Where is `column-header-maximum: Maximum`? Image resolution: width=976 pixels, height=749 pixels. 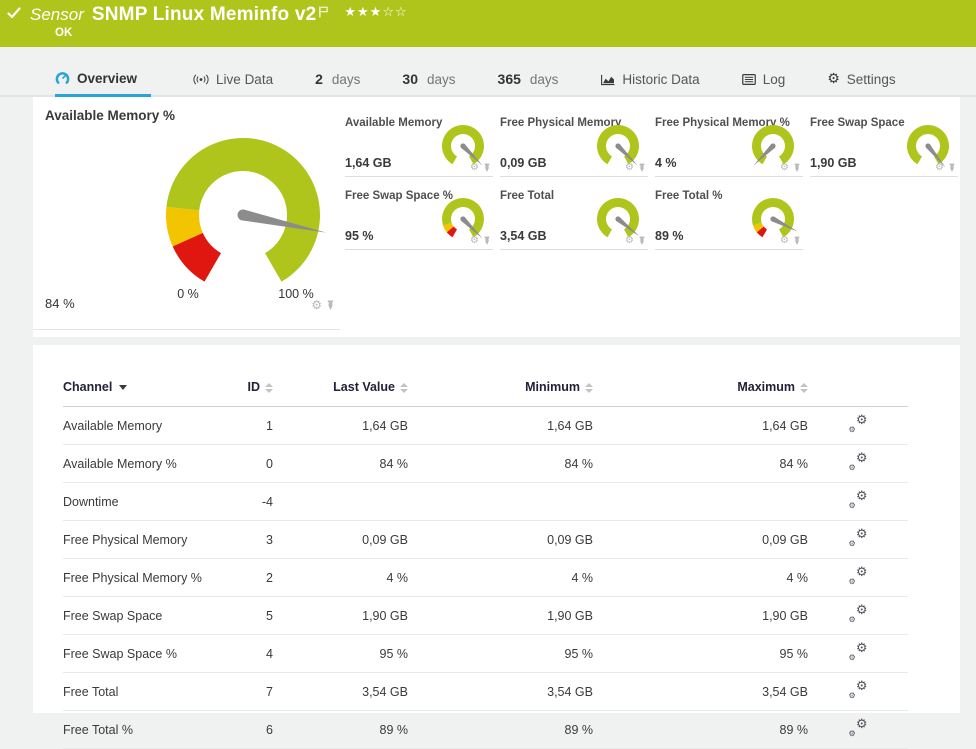
column-header-maximum: Maximum is located at coordinates (700, 393).